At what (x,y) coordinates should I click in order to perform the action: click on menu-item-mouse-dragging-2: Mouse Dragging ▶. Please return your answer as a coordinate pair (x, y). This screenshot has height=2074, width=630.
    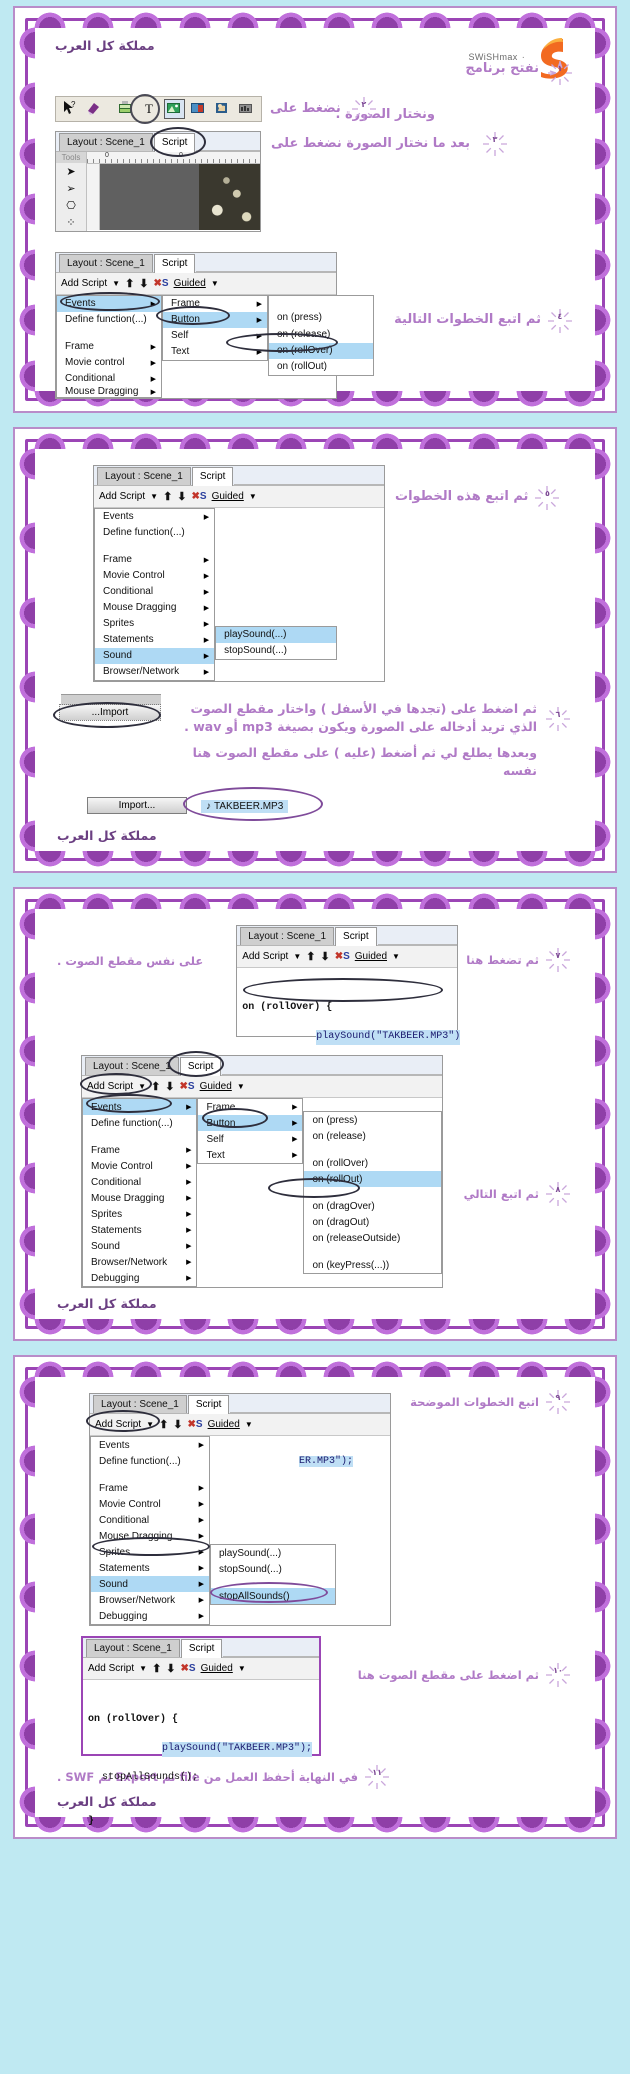
    Looking at the image, I should click on (154, 608).